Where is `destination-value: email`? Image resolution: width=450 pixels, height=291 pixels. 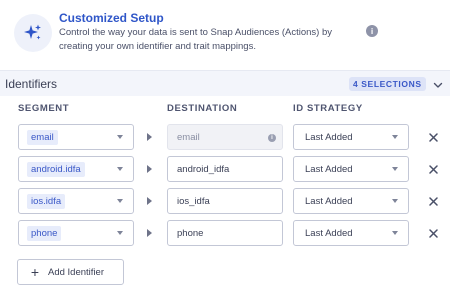 destination-value: email is located at coordinates (188, 137).